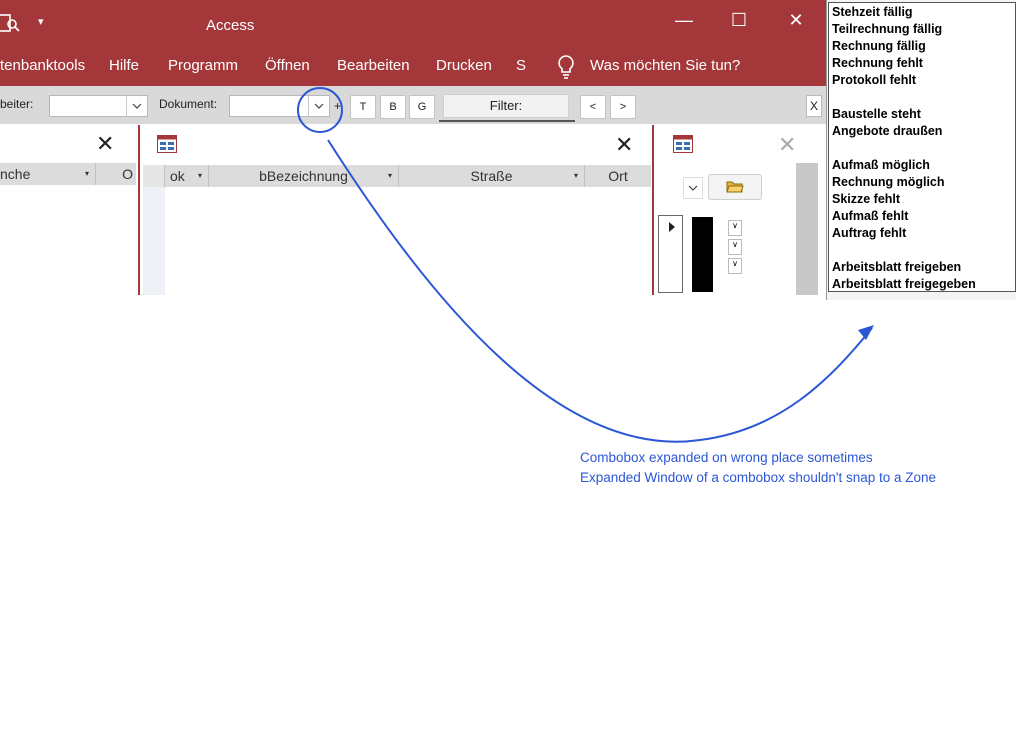 Image resolution: width=1026 pixels, height=750 pixels. What do you see at coordinates (866, 332) in the screenshot?
I see `arrowhead-icon` at bounding box center [866, 332].